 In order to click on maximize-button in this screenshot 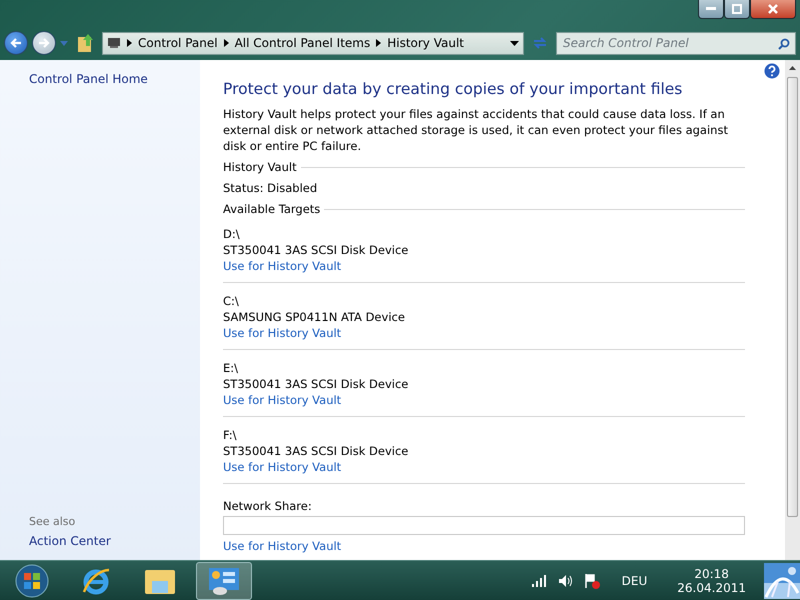, I will do `click(737, 9)`.